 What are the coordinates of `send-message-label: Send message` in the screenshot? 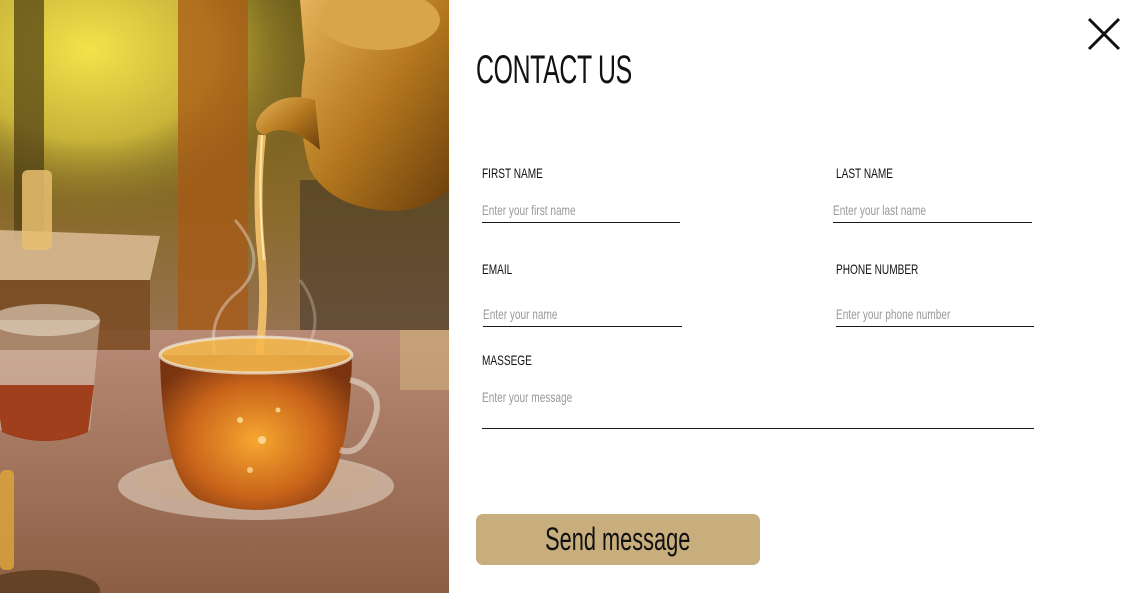 It's located at (618, 539).